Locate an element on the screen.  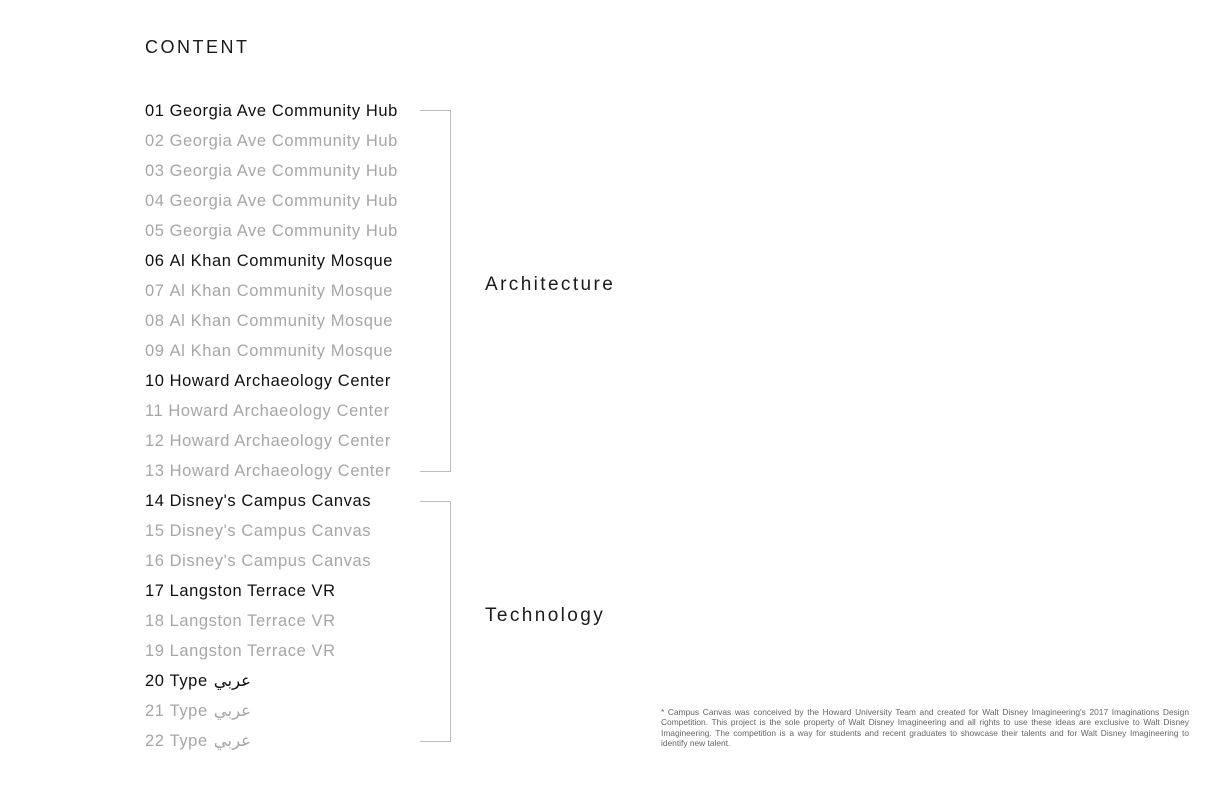
toc-item-number: 03 is located at coordinates (155, 171).